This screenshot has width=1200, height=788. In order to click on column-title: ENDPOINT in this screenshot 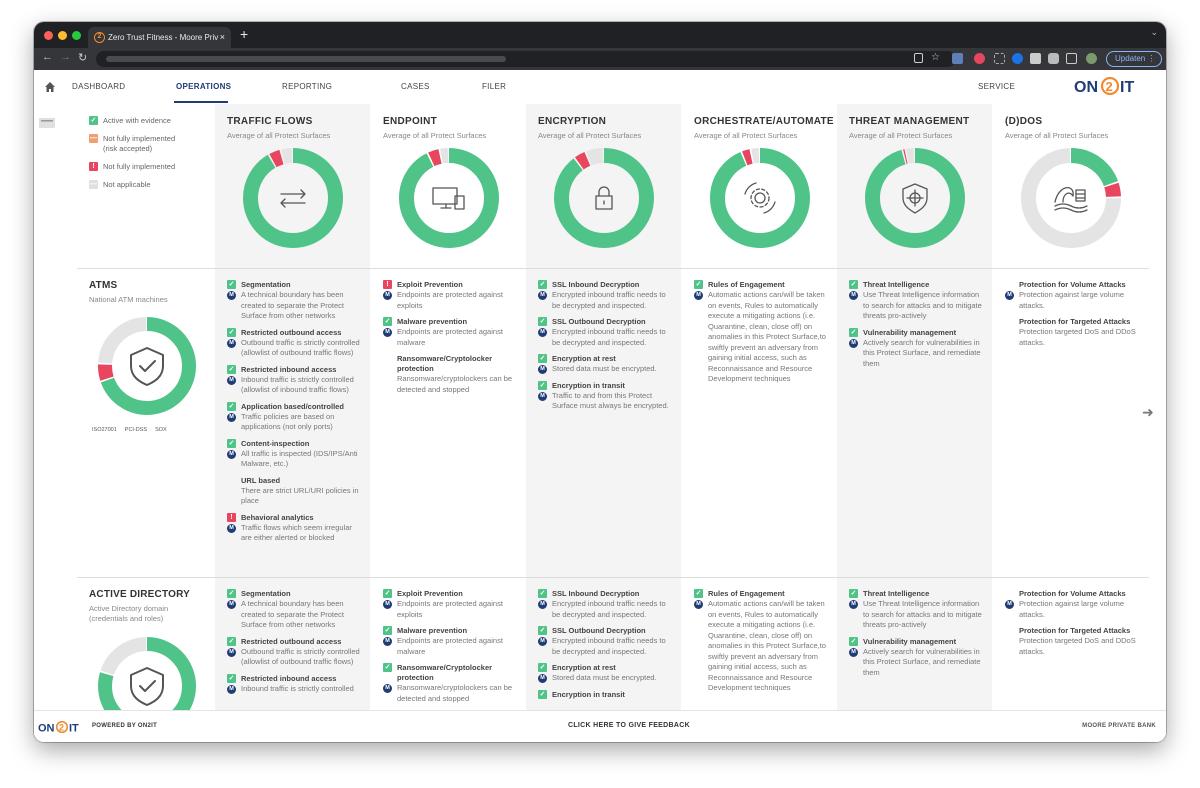, I will do `click(410, 121)`.